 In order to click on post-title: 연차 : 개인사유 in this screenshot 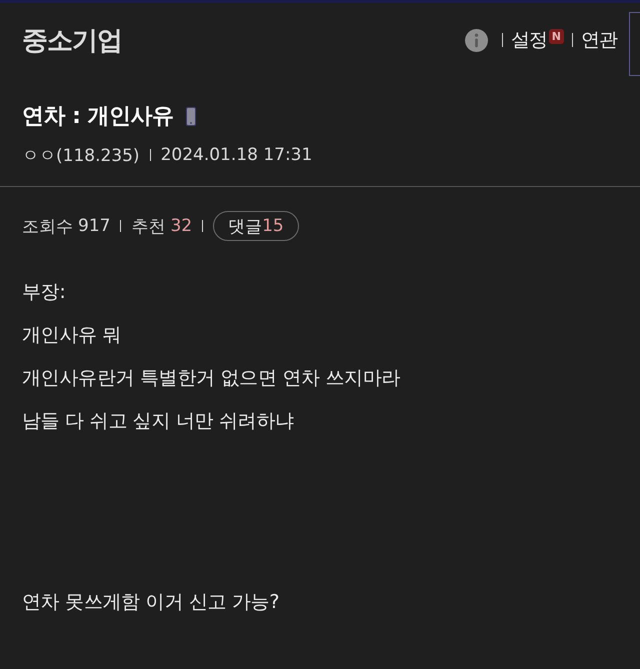, I will do `click(98, 117)`.